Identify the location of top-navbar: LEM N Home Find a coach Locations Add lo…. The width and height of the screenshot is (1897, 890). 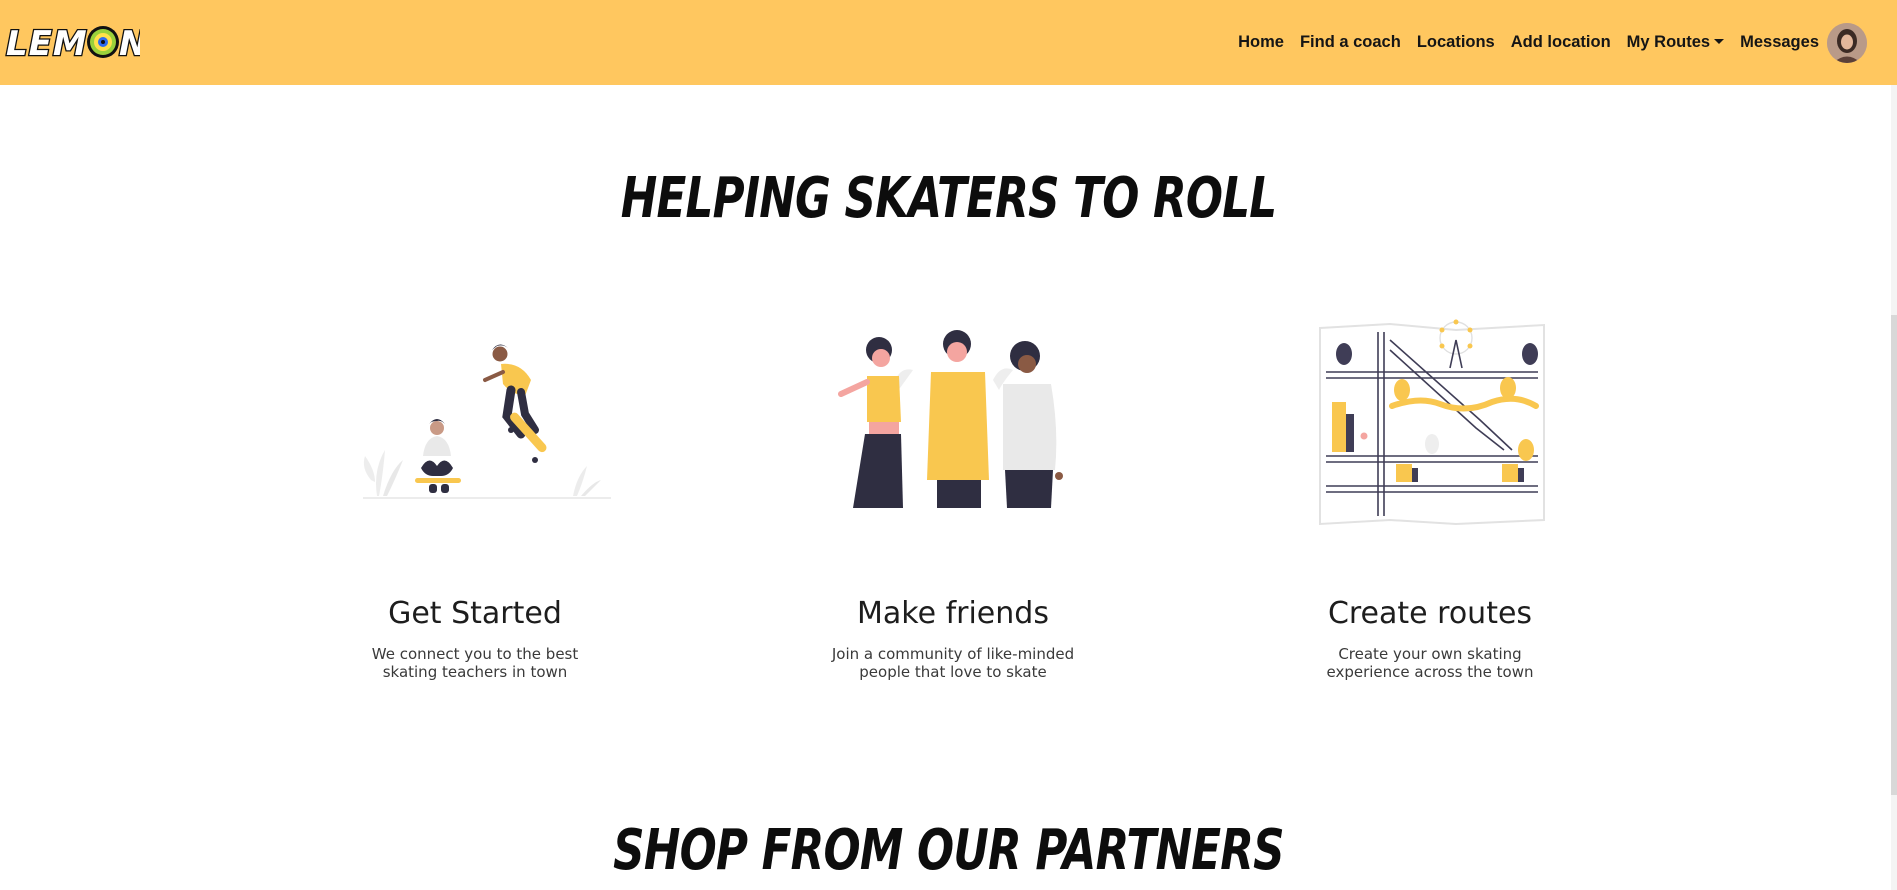
(948, 42).